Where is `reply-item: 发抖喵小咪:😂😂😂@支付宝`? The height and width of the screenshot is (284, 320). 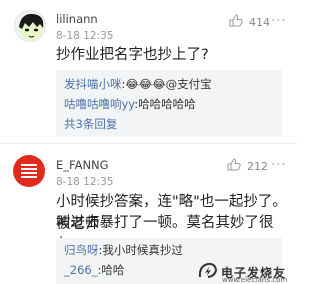 reply-item: 发抖喵小咪:😂😂😂@支付宝 is located at coordinates (138, 84).